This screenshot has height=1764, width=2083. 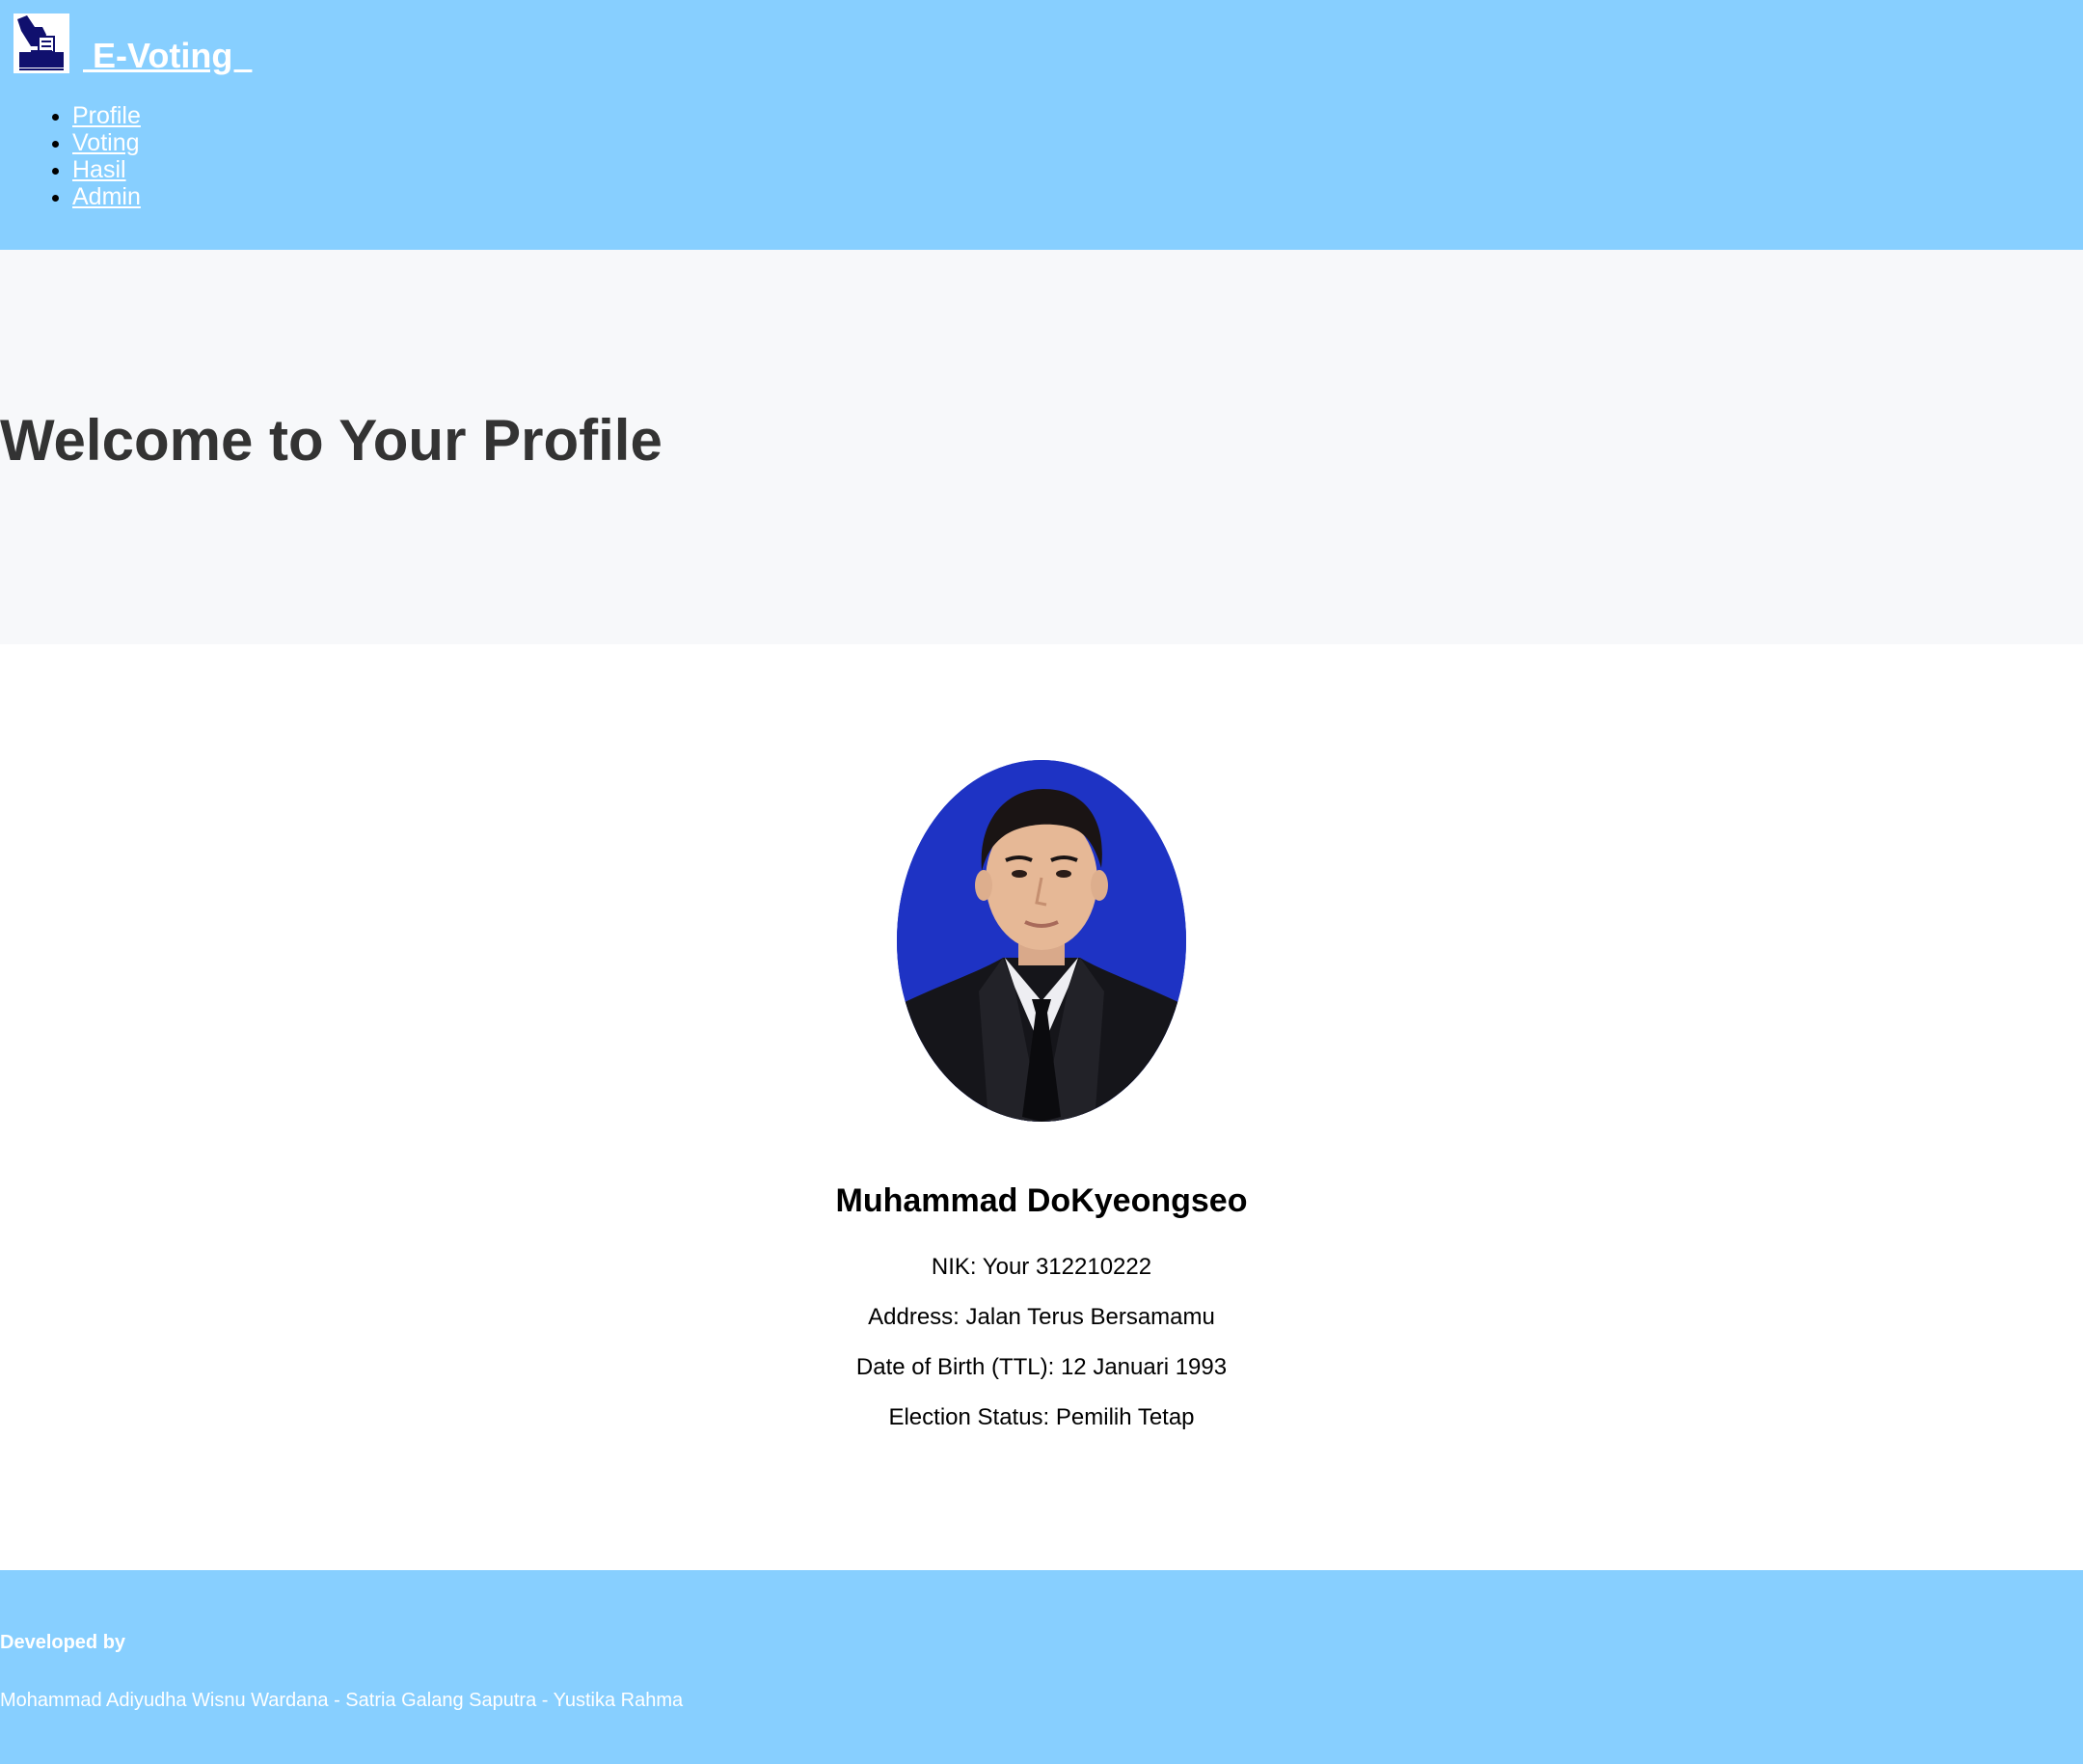 What do you see at coordinates (168, 56) in the screenshot?
I see `brand-title: E-Voting` at bounding box center [168, 56].